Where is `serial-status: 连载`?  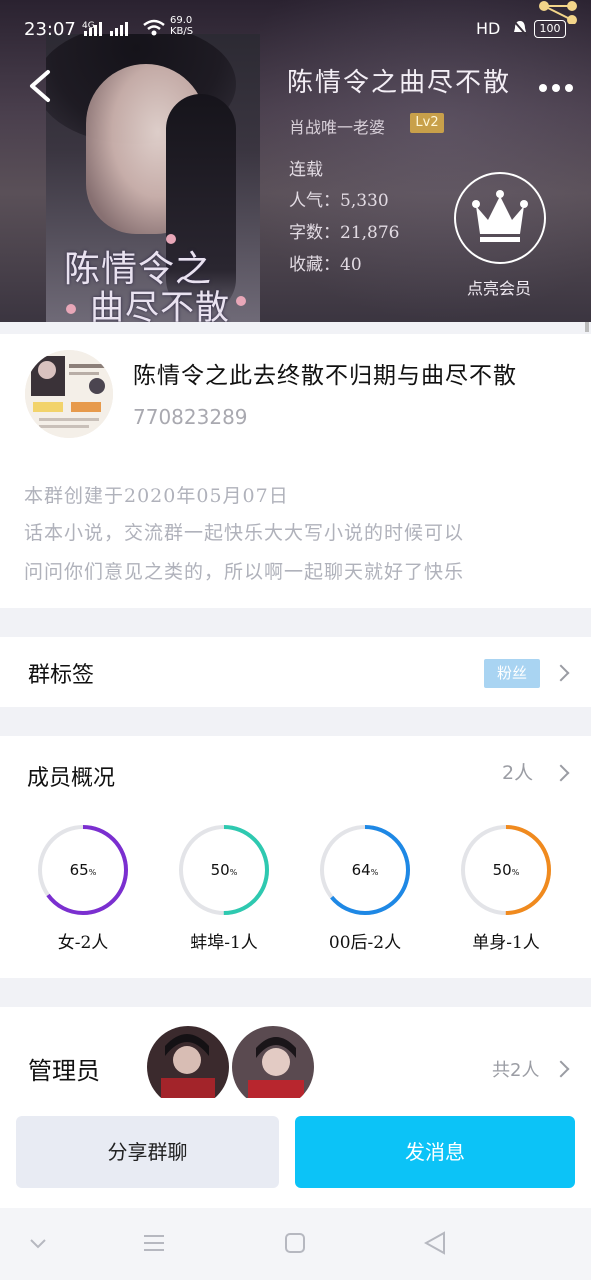
serial-status: 连载 is located at coordinates (306, 170).